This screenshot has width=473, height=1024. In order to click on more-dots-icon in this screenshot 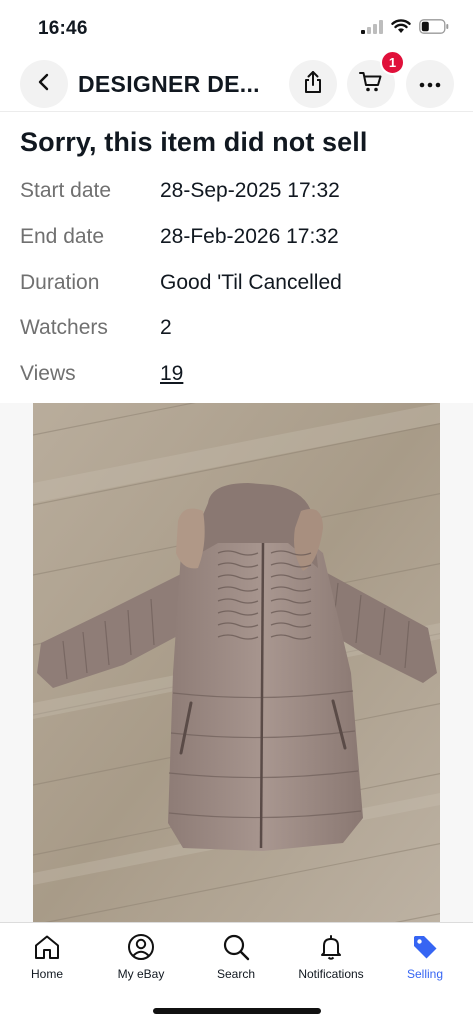, I will do `click(430, 84)`.